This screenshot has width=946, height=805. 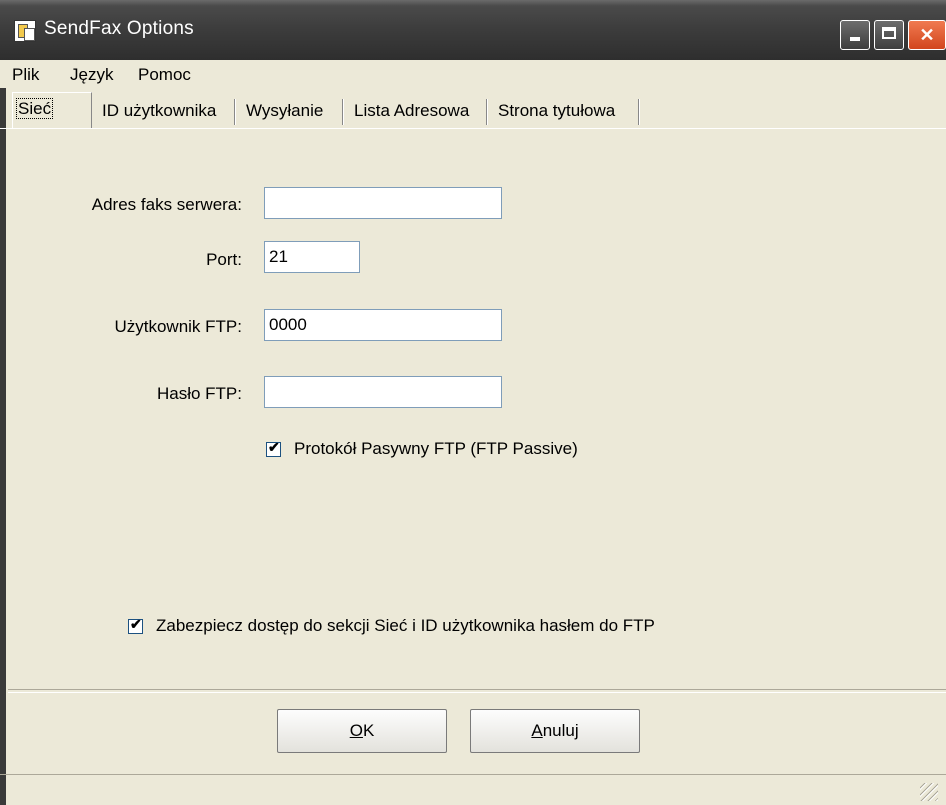 What do you see at coordinates (473, 30) in the screenshot?
I see `title-bar: SendFax Options ✕` at bounding box center [473, 30].